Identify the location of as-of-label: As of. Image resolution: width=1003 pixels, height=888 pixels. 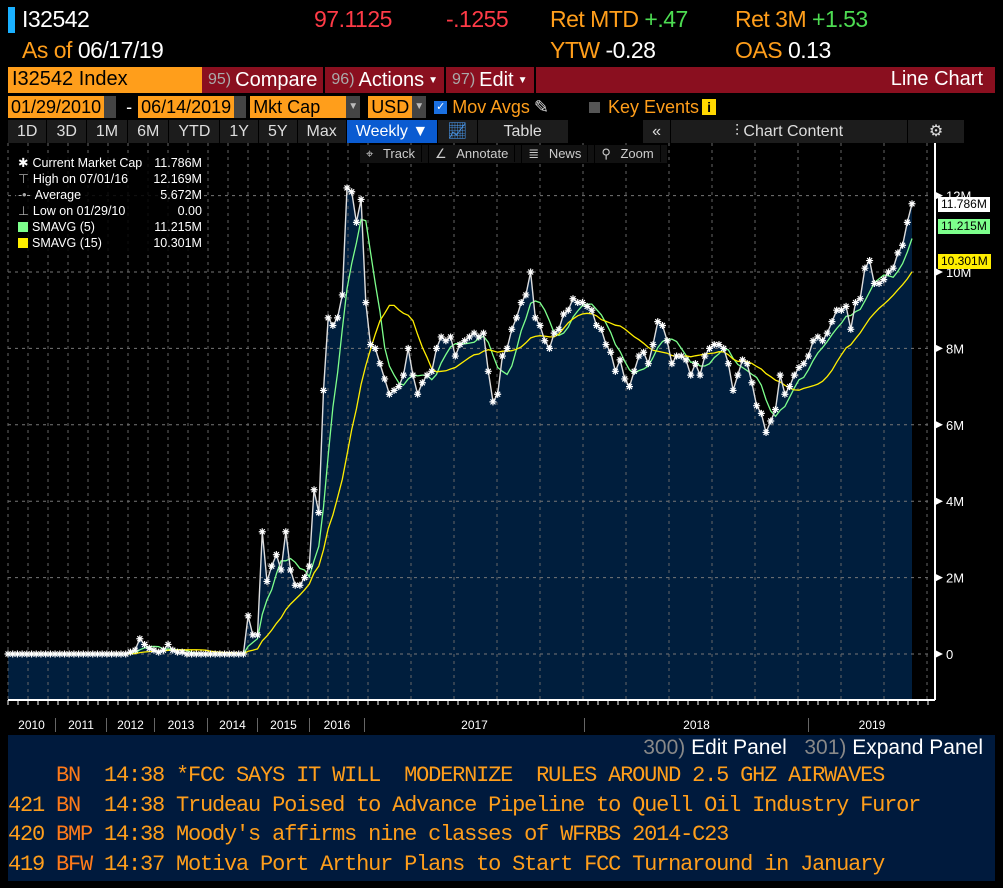
(47, 50).